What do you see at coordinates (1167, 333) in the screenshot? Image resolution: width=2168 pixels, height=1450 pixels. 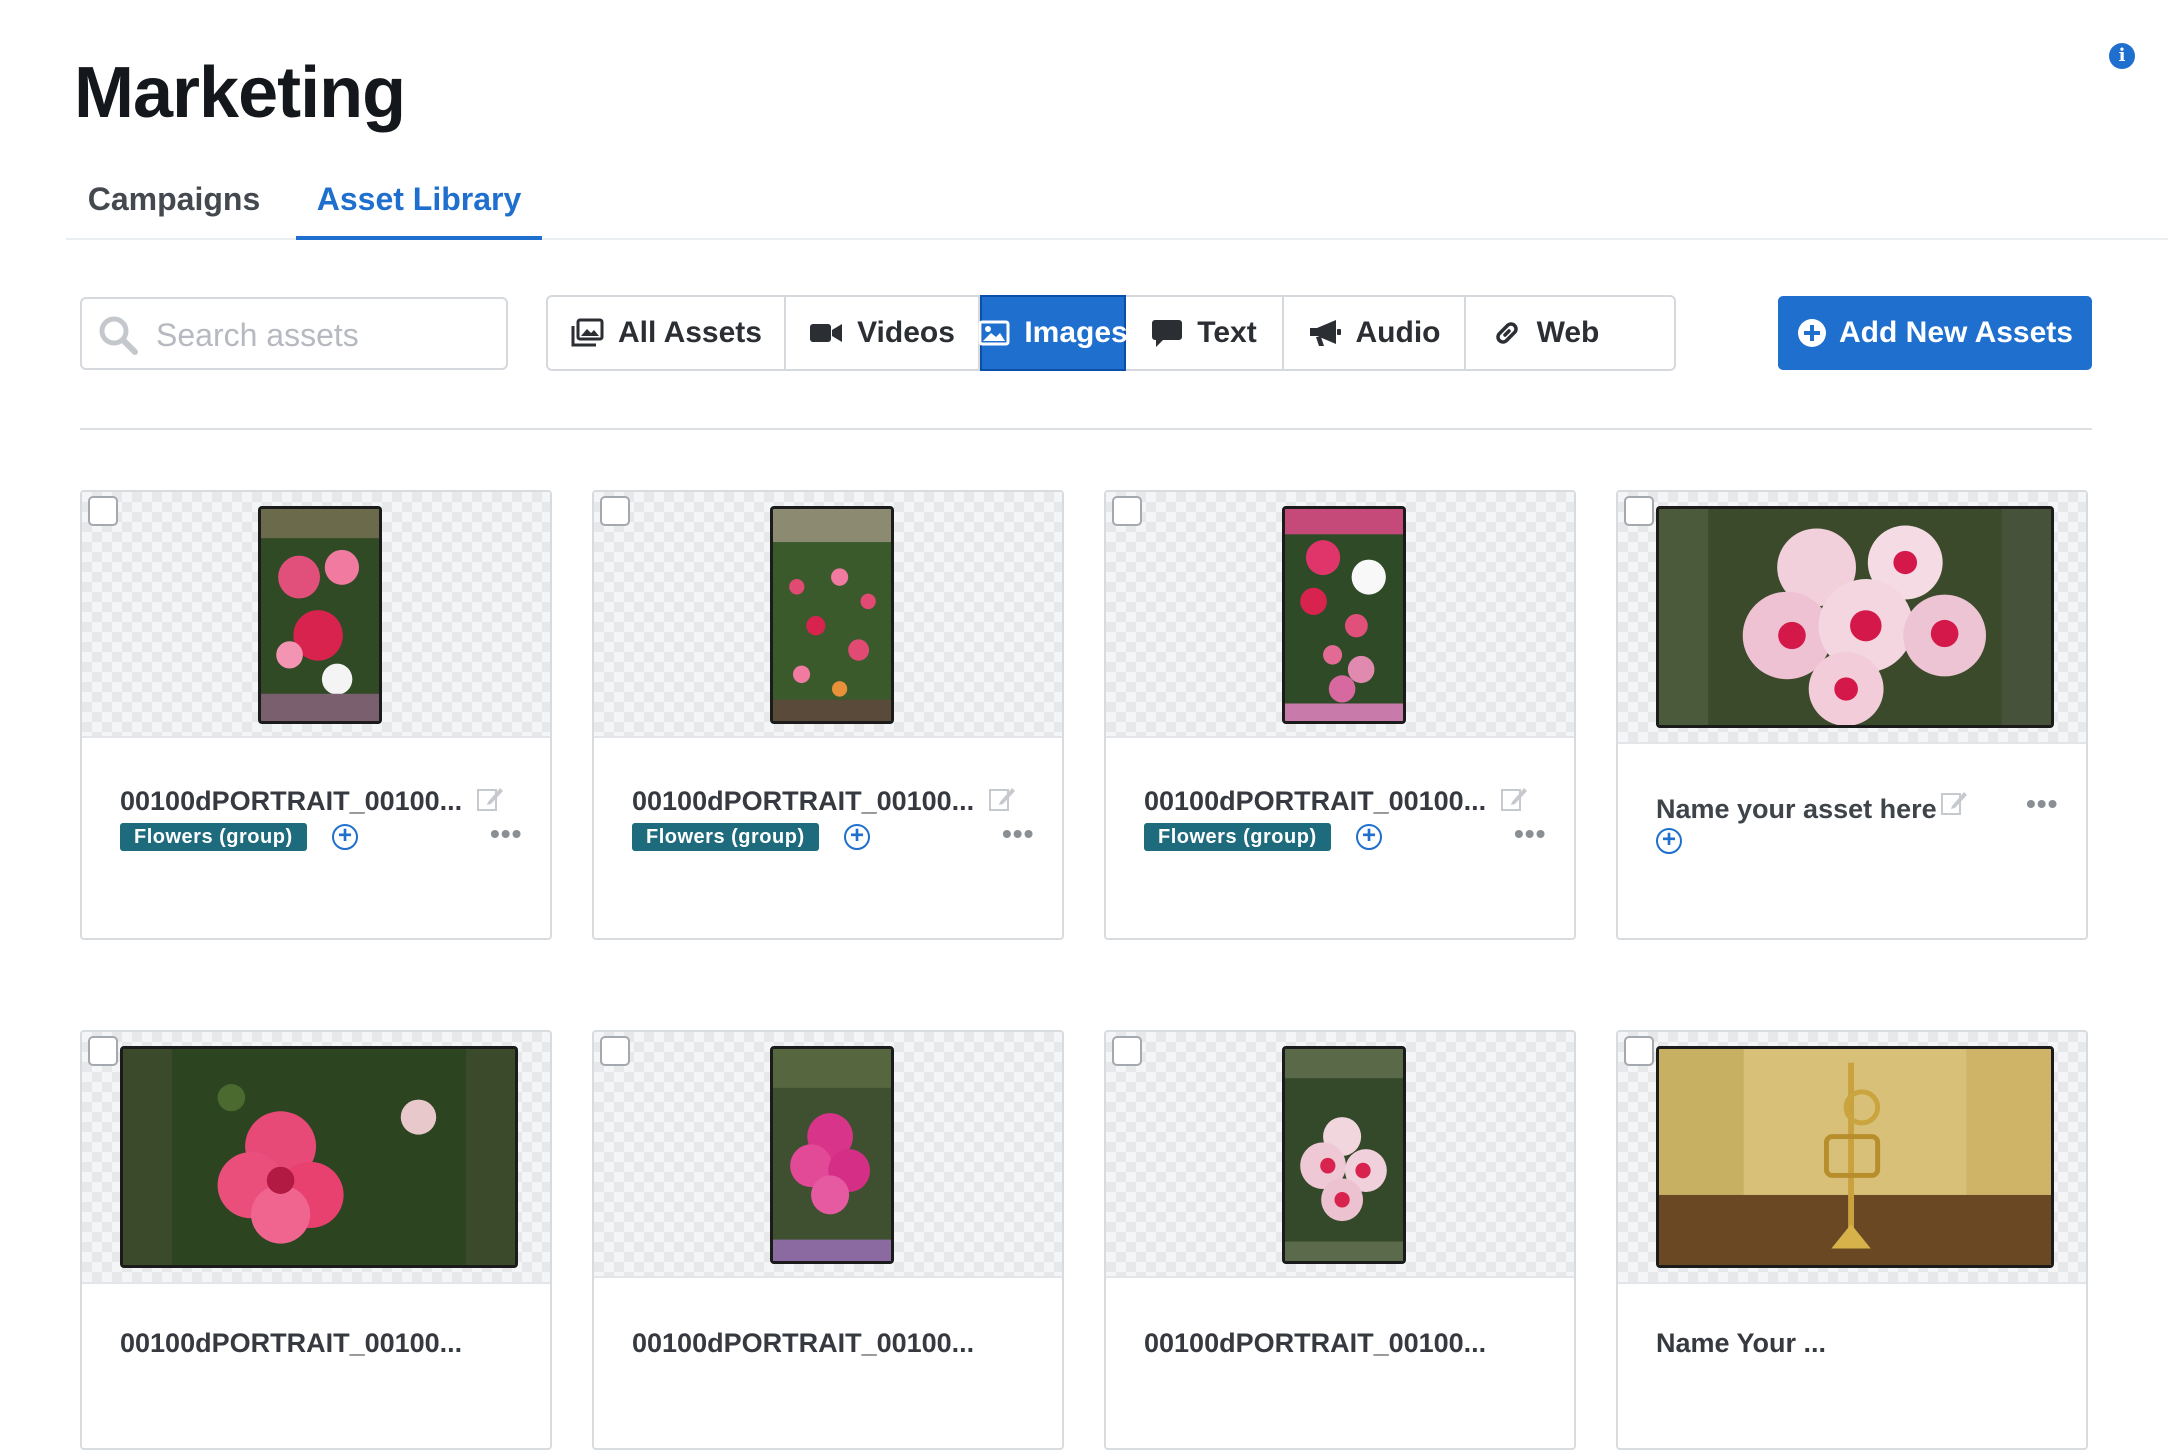 I see `speech-bubble-icon` at bounding box center [1167, 333].